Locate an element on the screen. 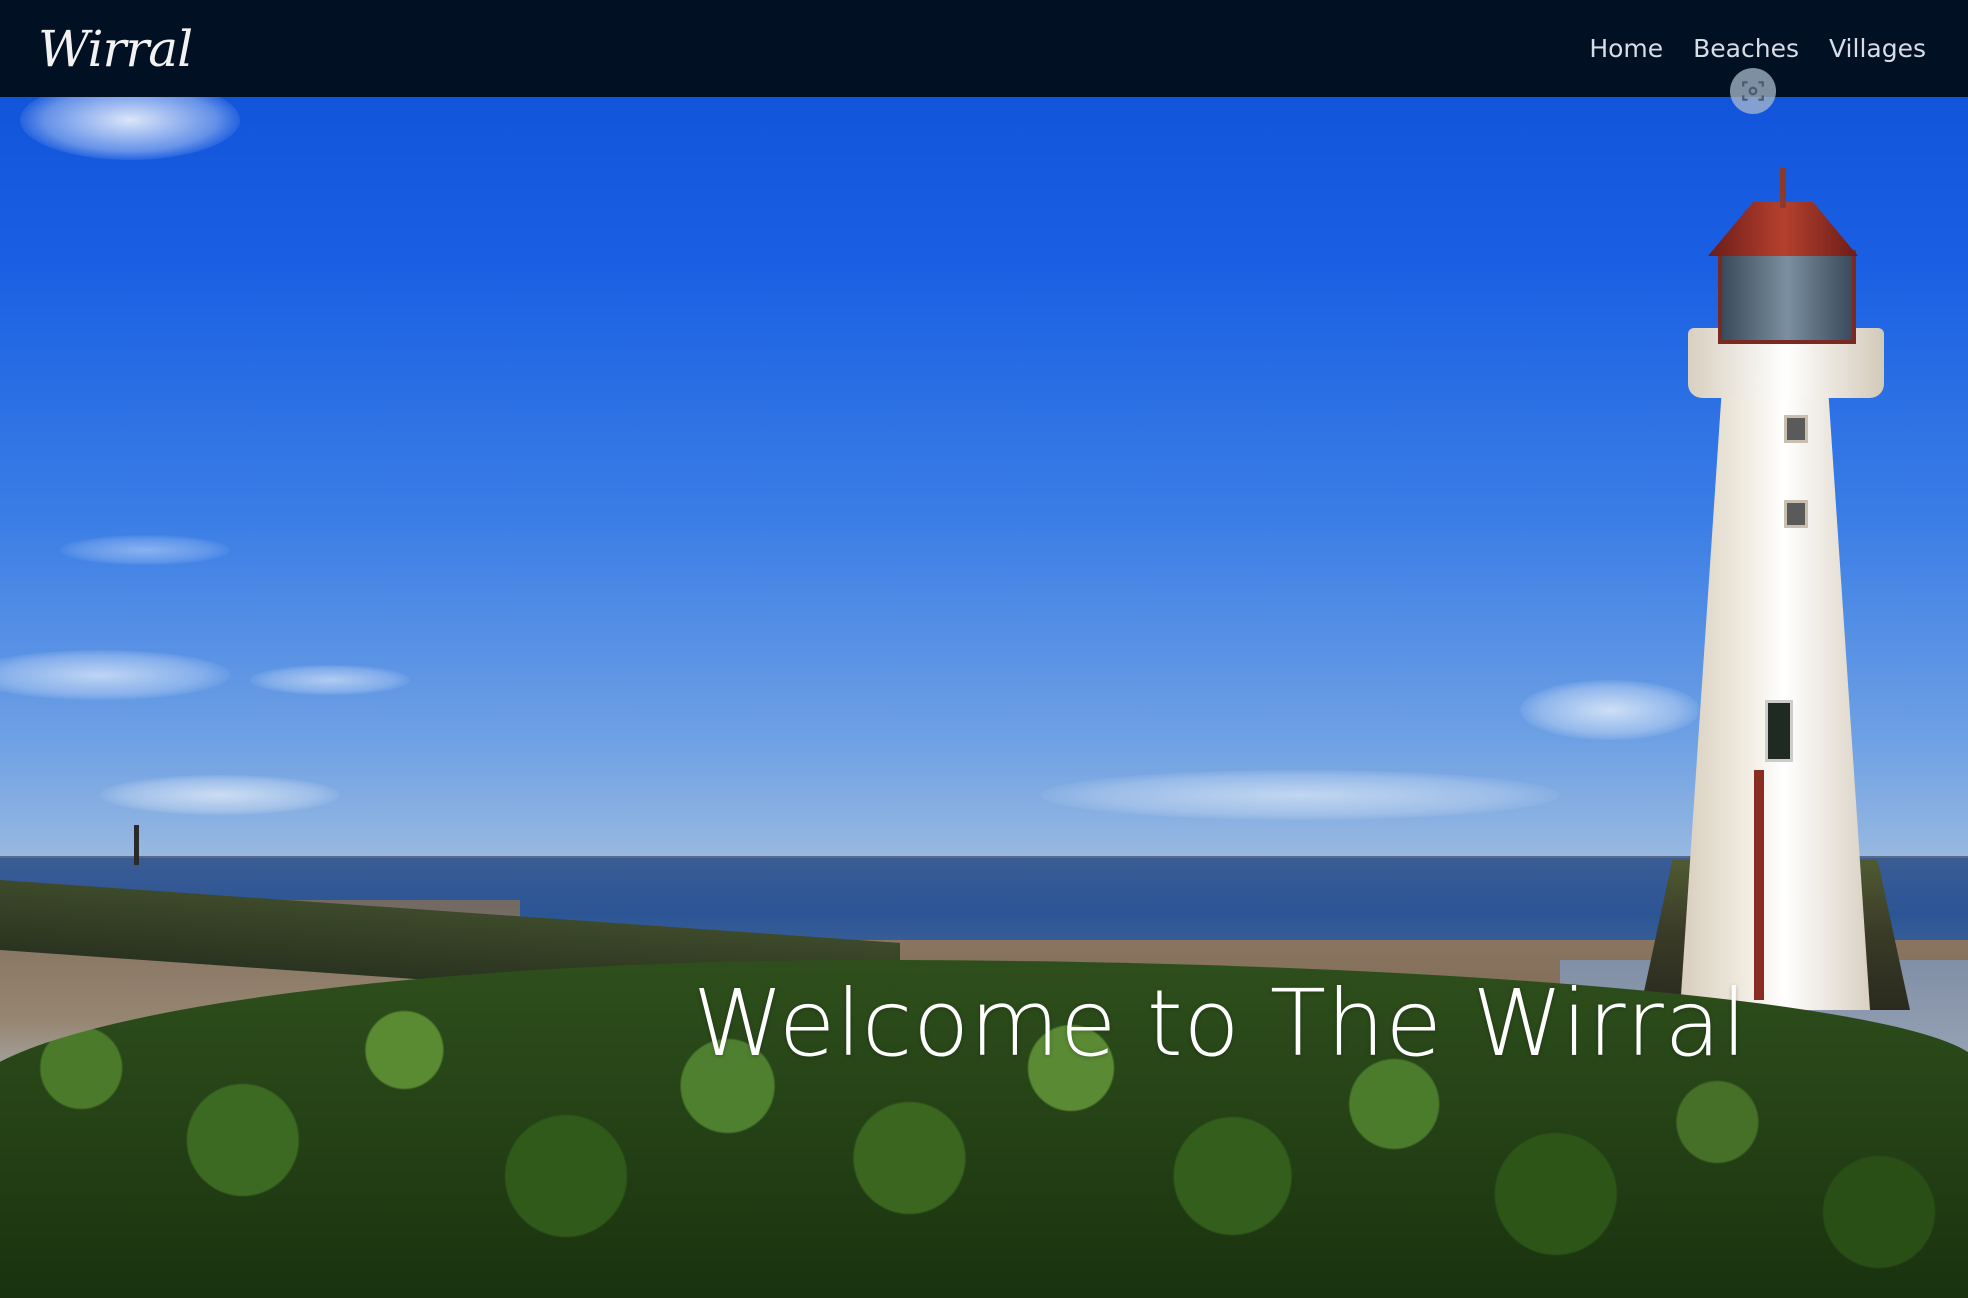  nav-links: Home Beaches Villages is located at coordinates (1757, 48).